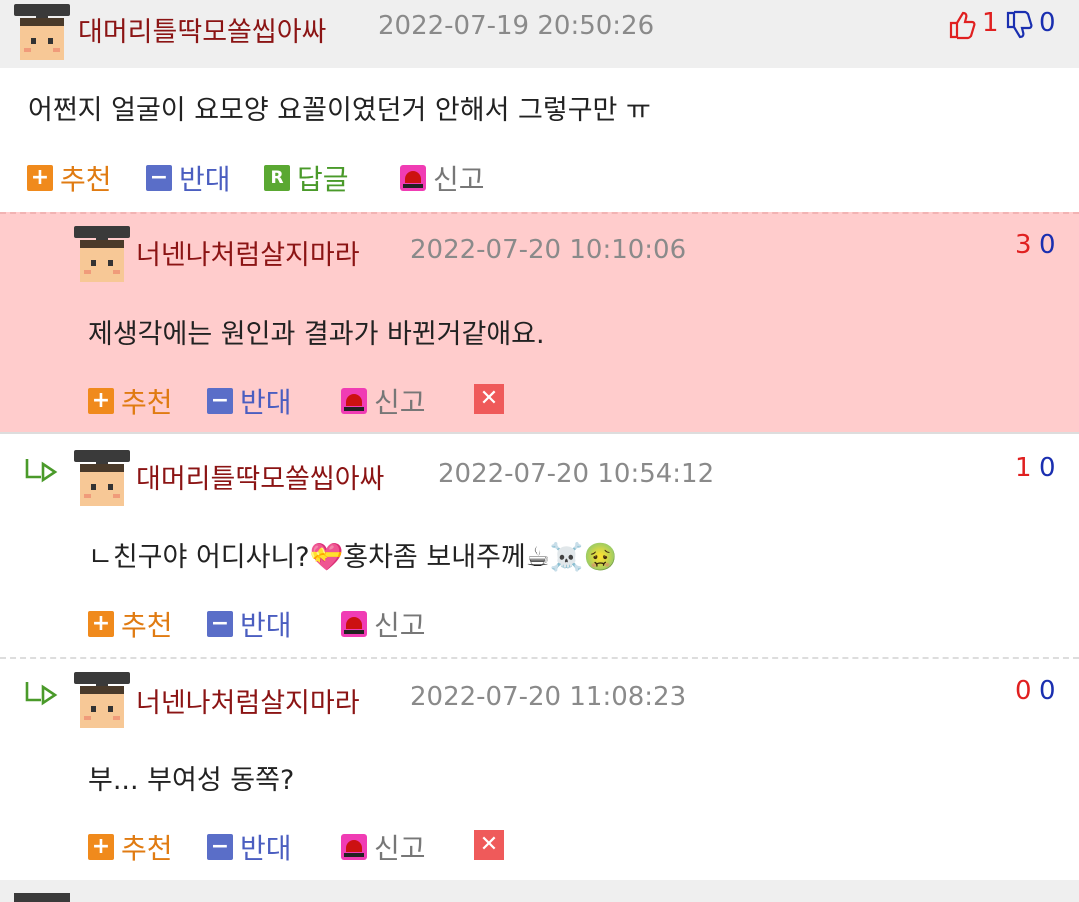 The image size is (1079, 902). What do you see at coordinates (548, 697) in the screenshot?
I see `comment-timestamp: 2022-07-20 11:08:23` at bounding box center [548, 697].